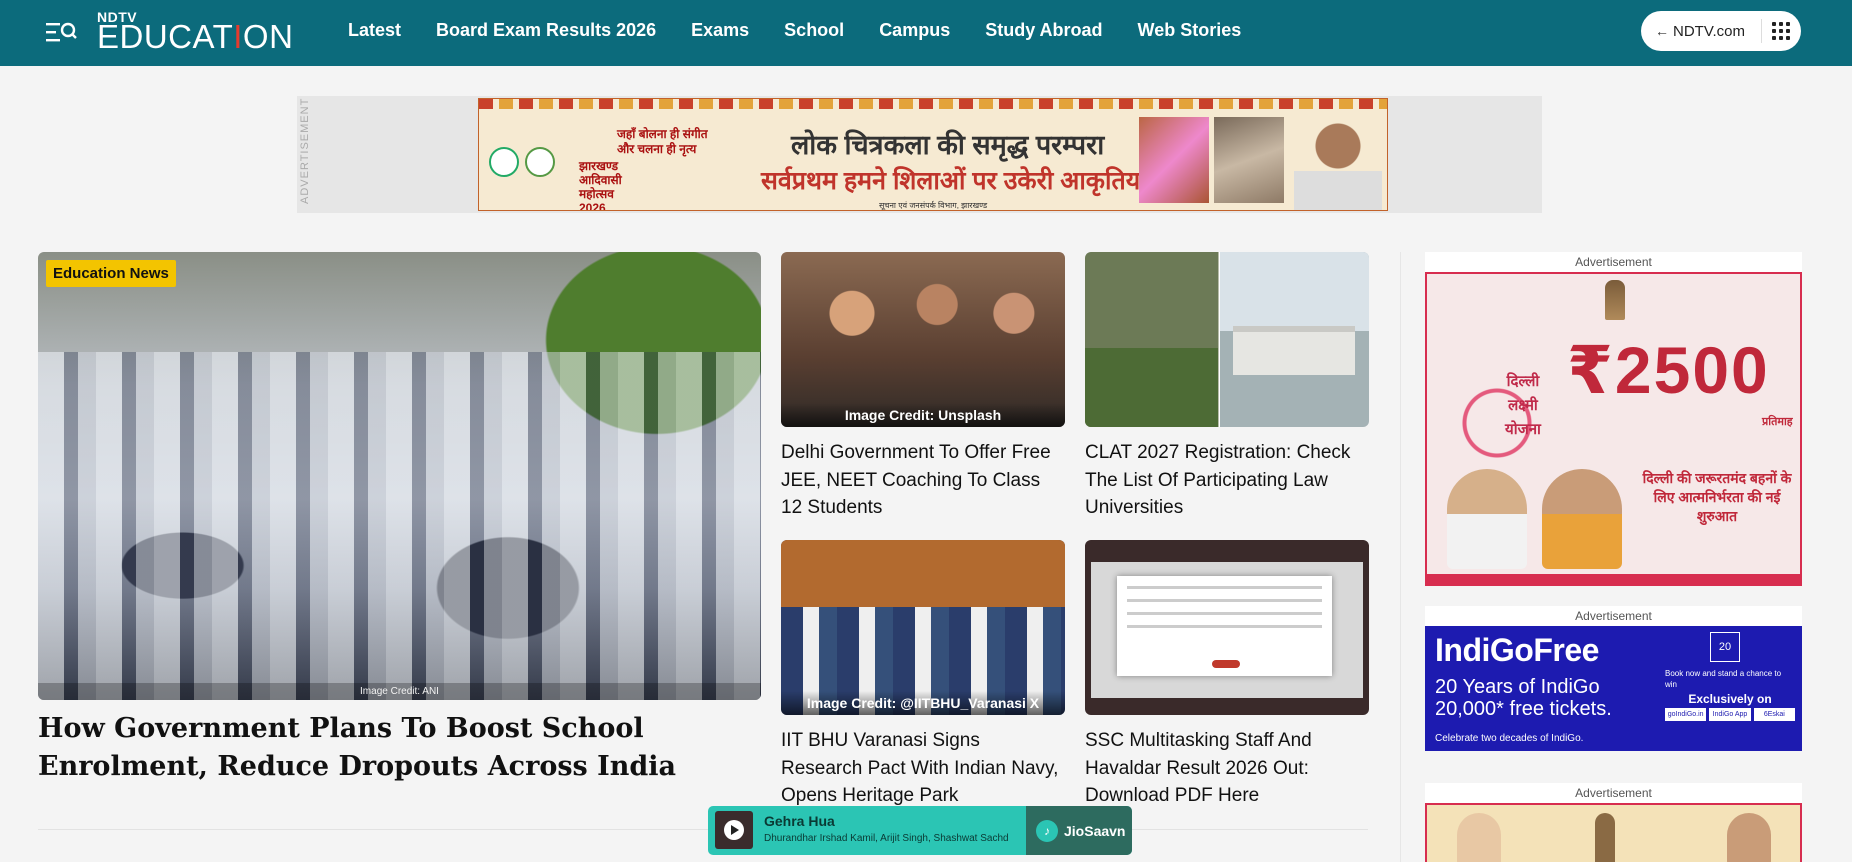  I want to click on sky, so click(1294, 291).